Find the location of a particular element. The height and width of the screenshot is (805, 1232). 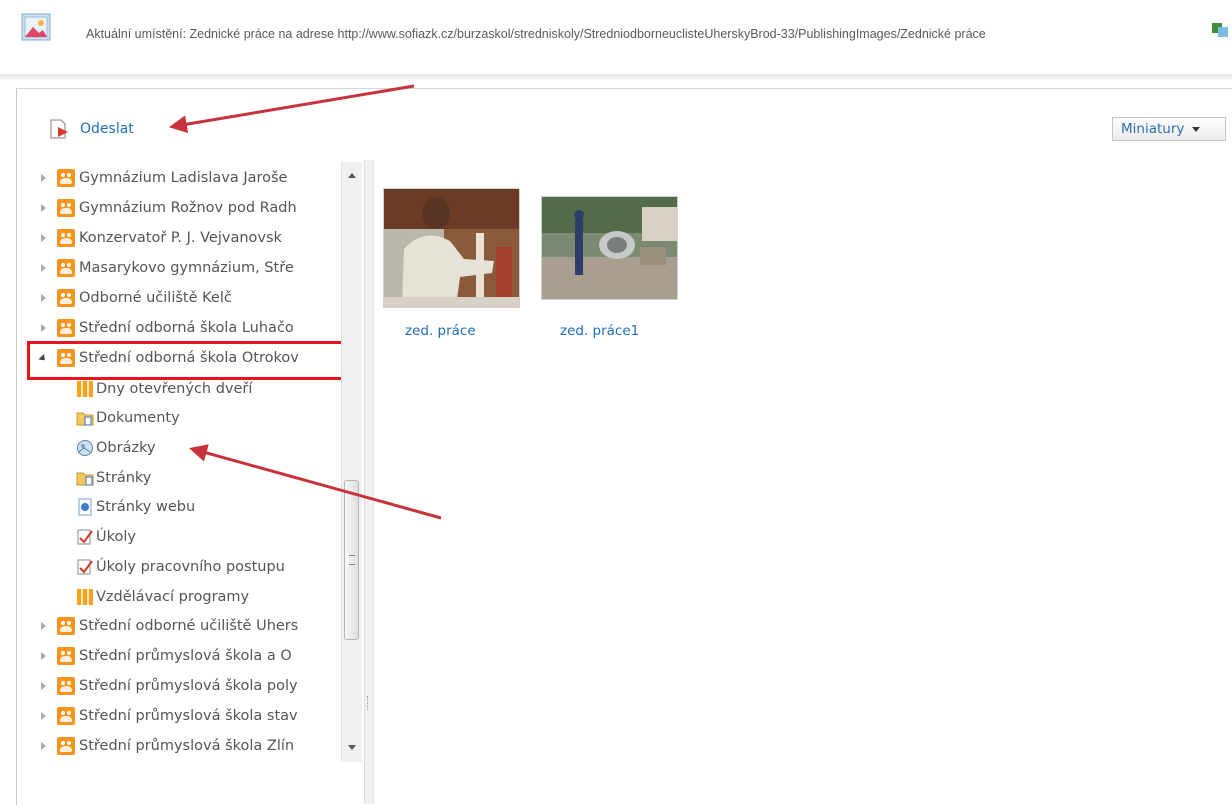

corner-icon is located at coordinates (1220, 30).